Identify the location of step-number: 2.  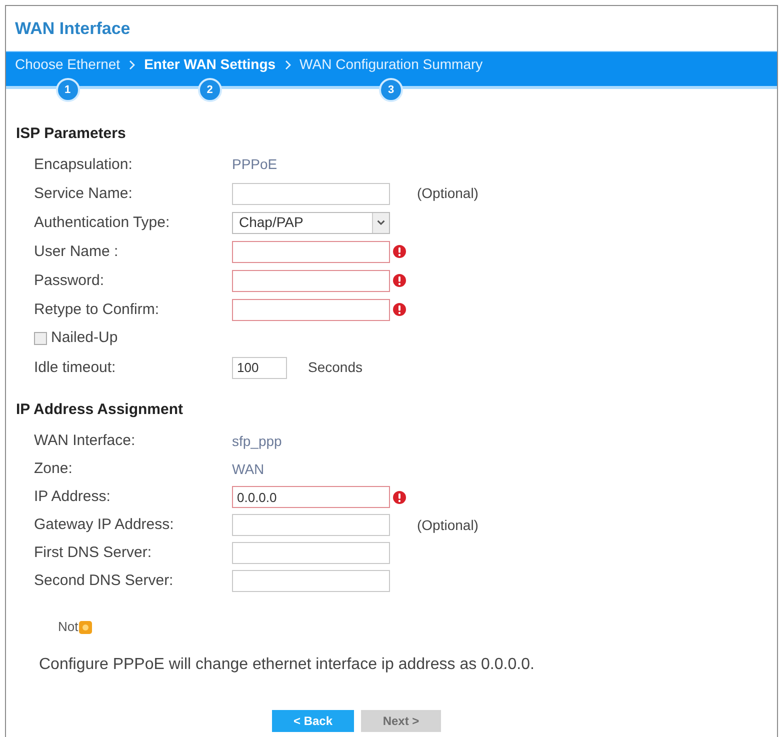
(210, 90).